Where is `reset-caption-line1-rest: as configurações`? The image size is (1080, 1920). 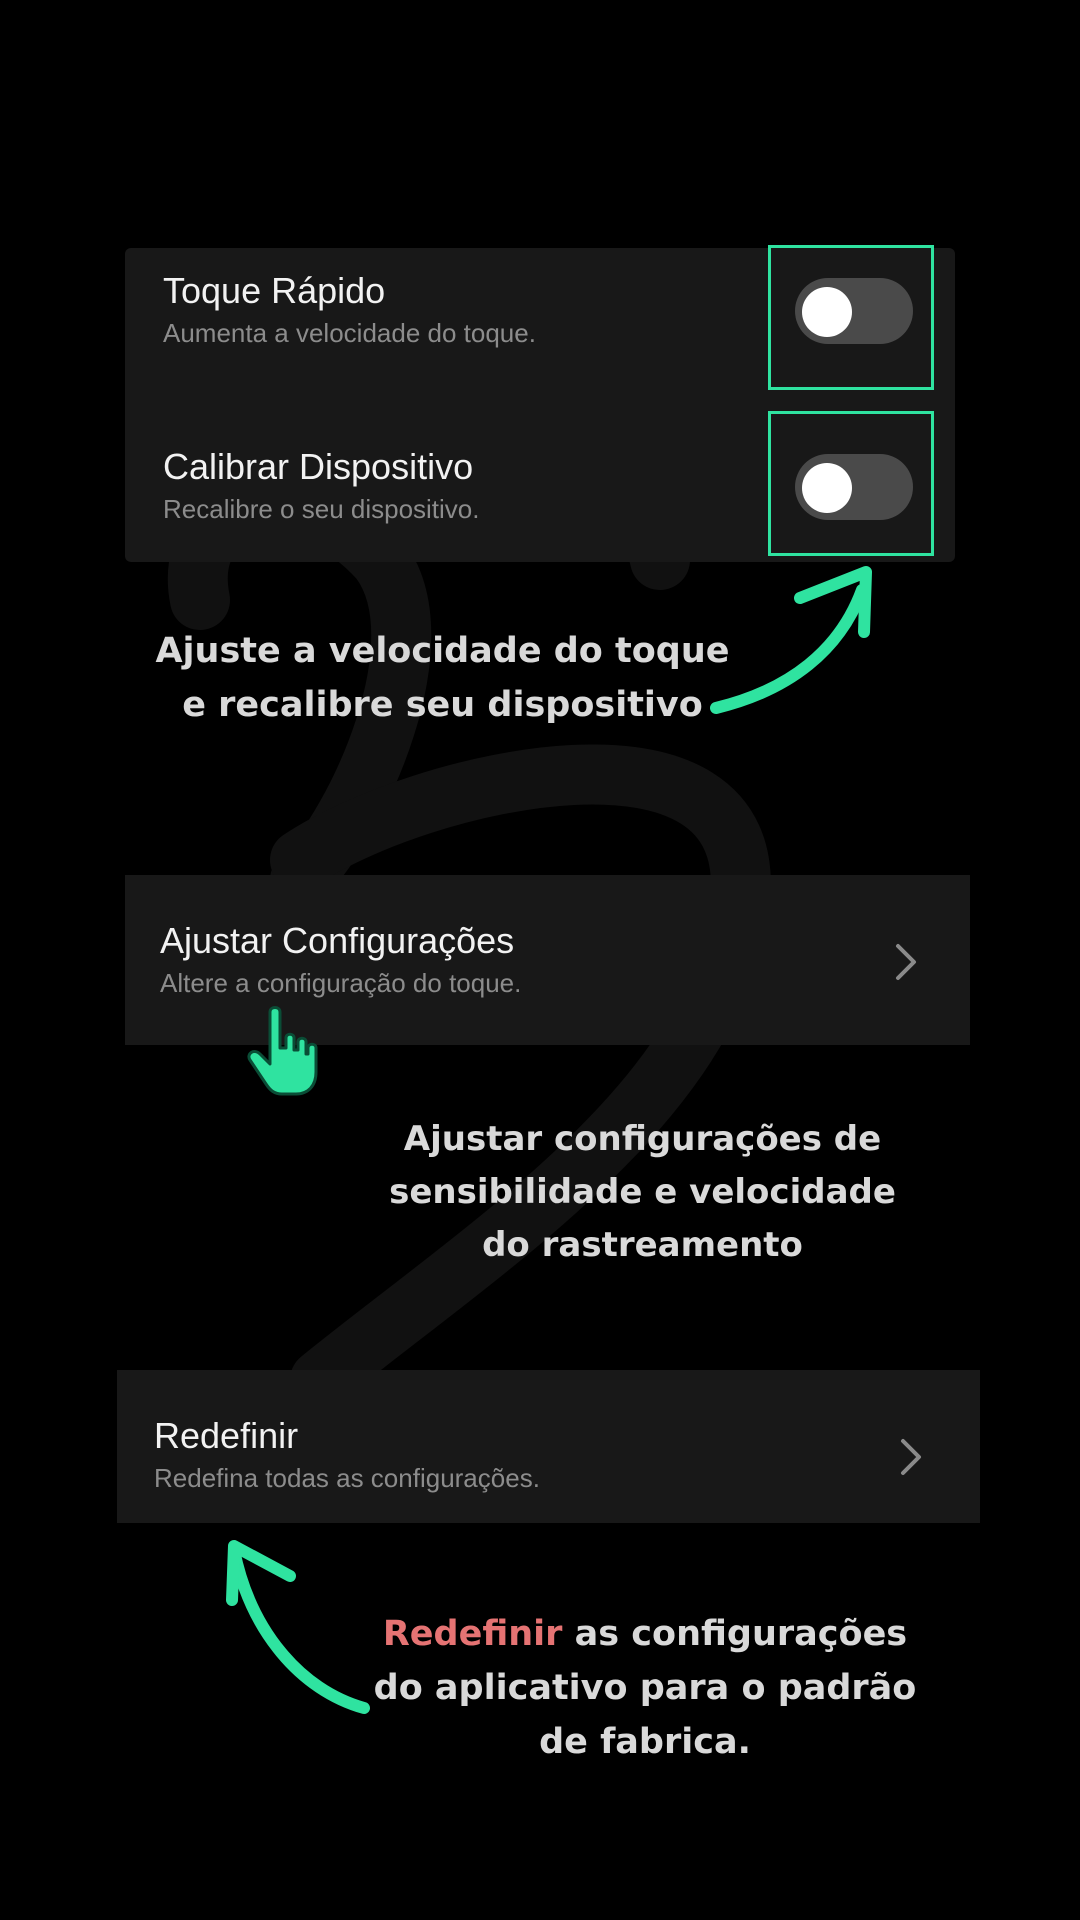 reset-caption-line1-rest: as configurações is located at coordinates (735, 1634).